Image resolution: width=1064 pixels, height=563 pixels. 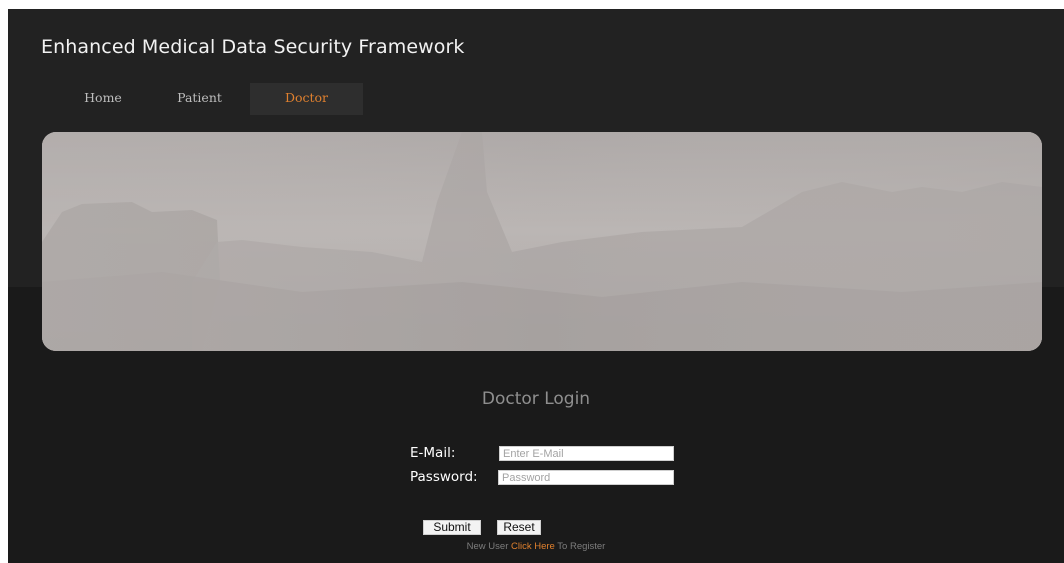 What do you see at coordinates (444, 477) in the screenshot?
I see `password-label: Password:` at bounding box center [444, 477].